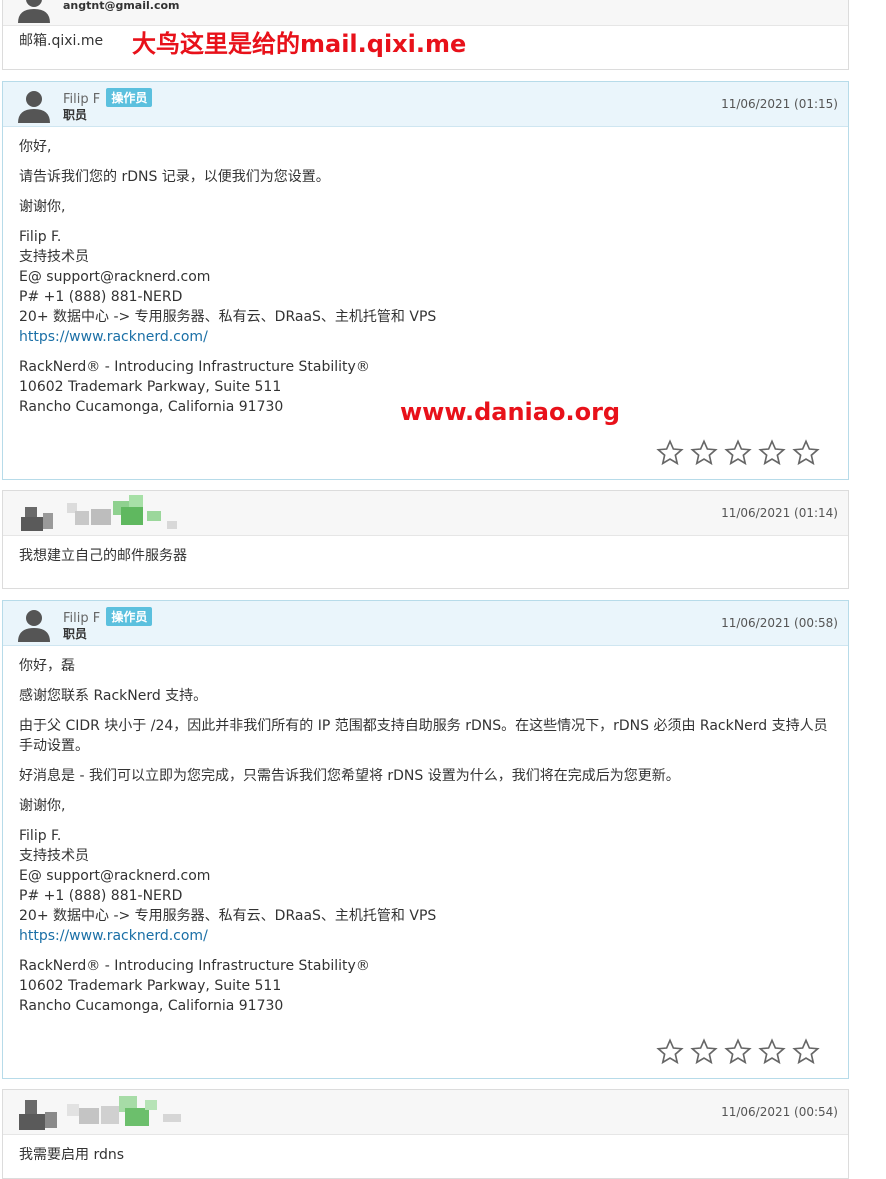  What do you see at coordinates (779, 513) in the screenshot?
I see `reply-date: 11/06/2021 (01:14)` at bounding box center [779, 513].